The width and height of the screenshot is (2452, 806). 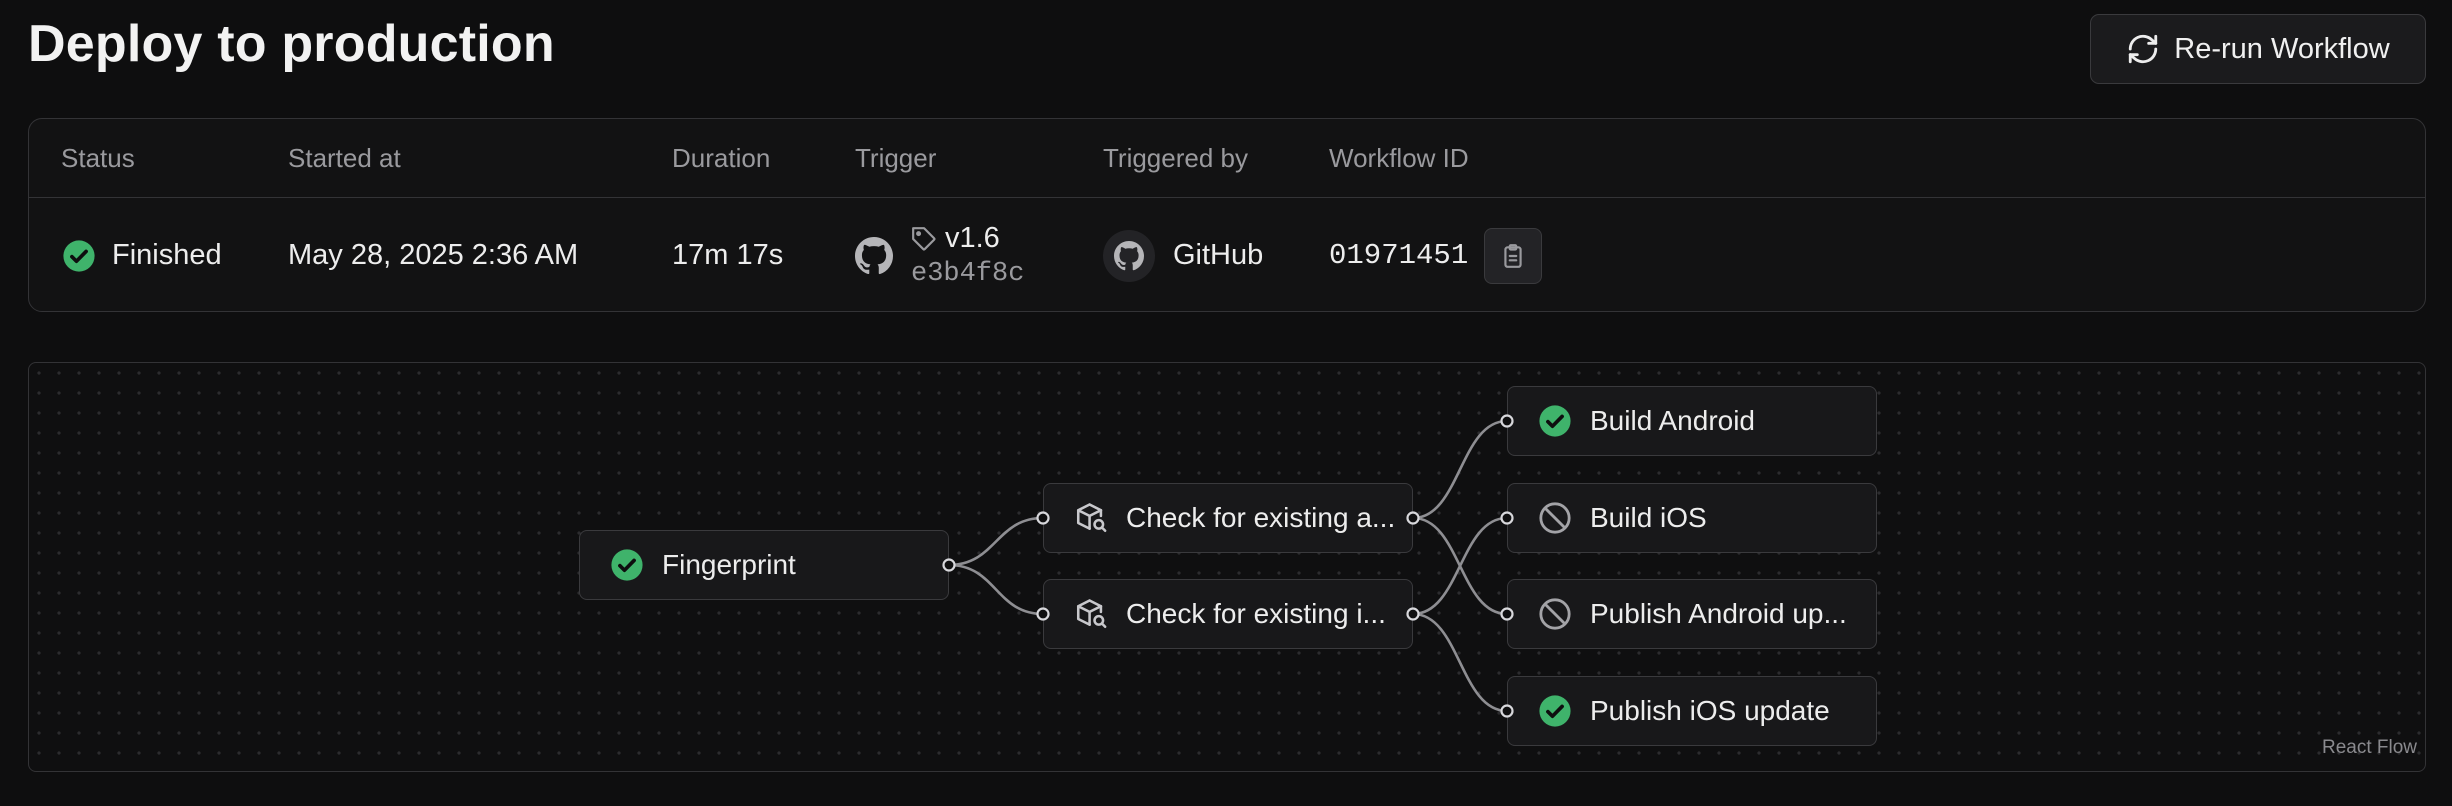 I want to click on triggered-by-value: GitHub, so click(x=1218, y=255).